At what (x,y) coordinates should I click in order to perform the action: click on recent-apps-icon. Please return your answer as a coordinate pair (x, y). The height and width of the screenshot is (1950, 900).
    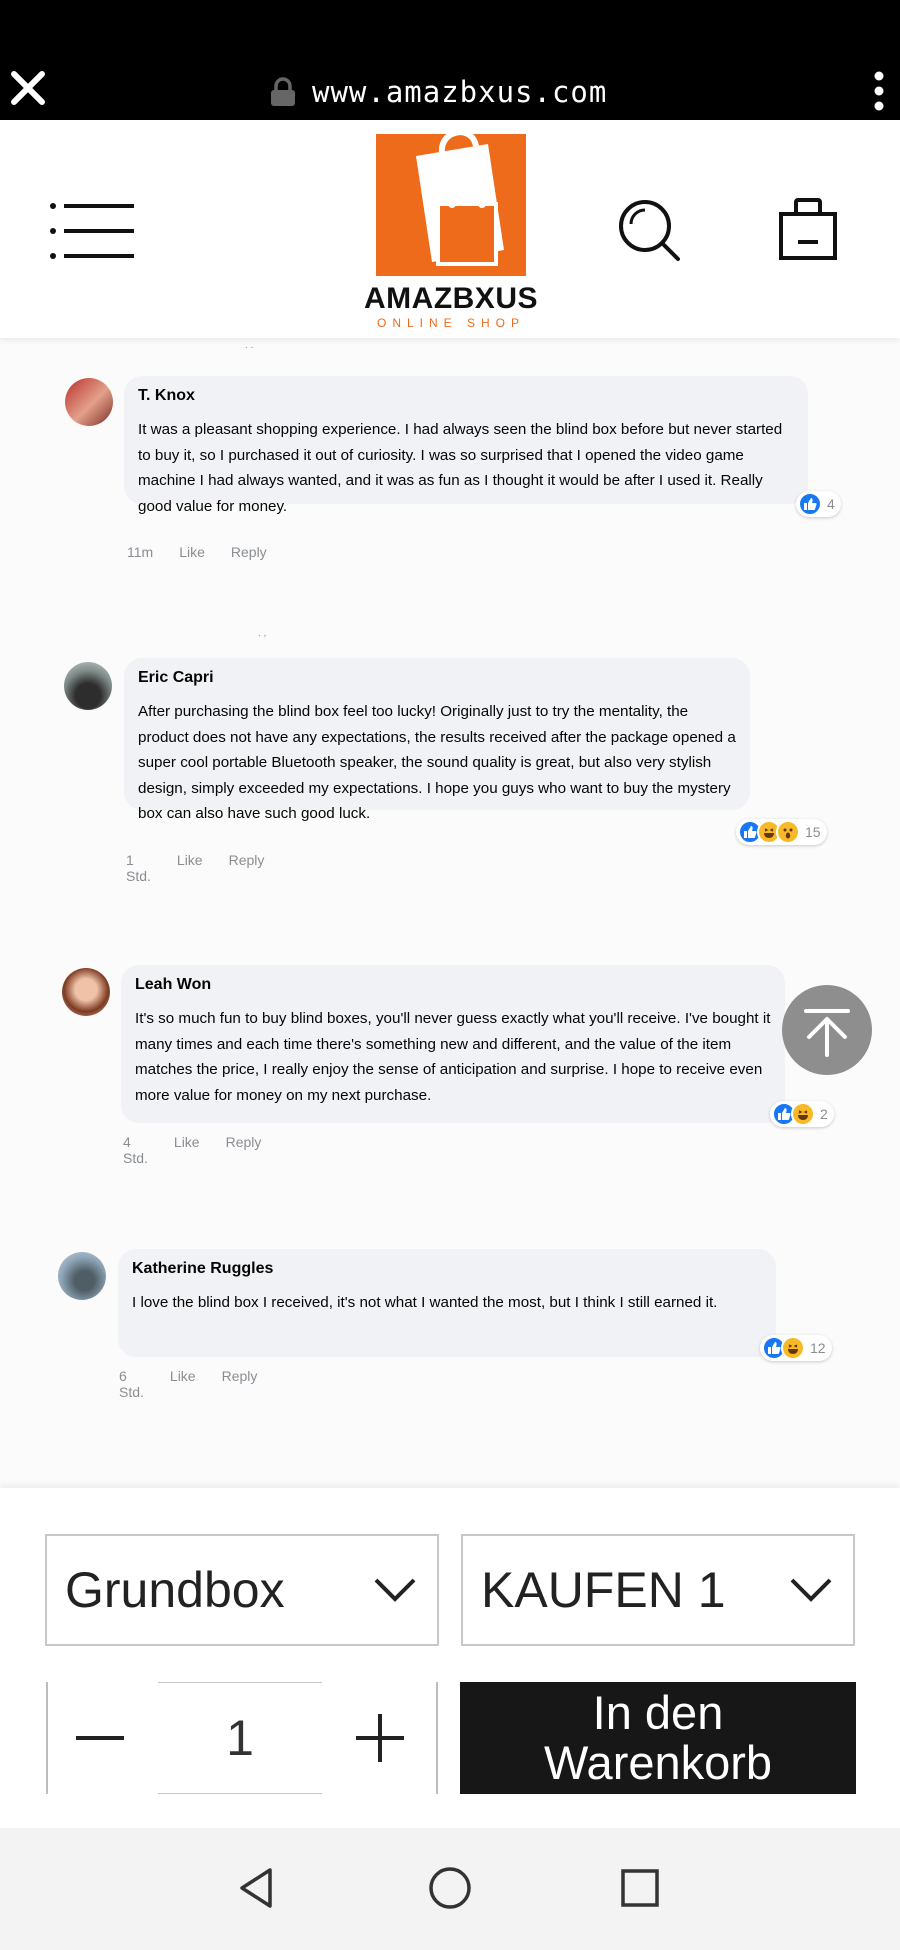
    Looking at the image, I should click on (640, 1888).